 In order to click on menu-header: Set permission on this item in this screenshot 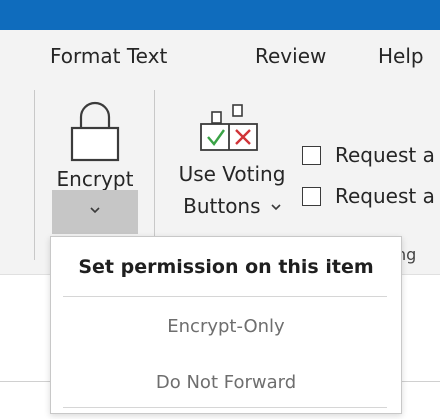, I will do `click(226, 267)`.